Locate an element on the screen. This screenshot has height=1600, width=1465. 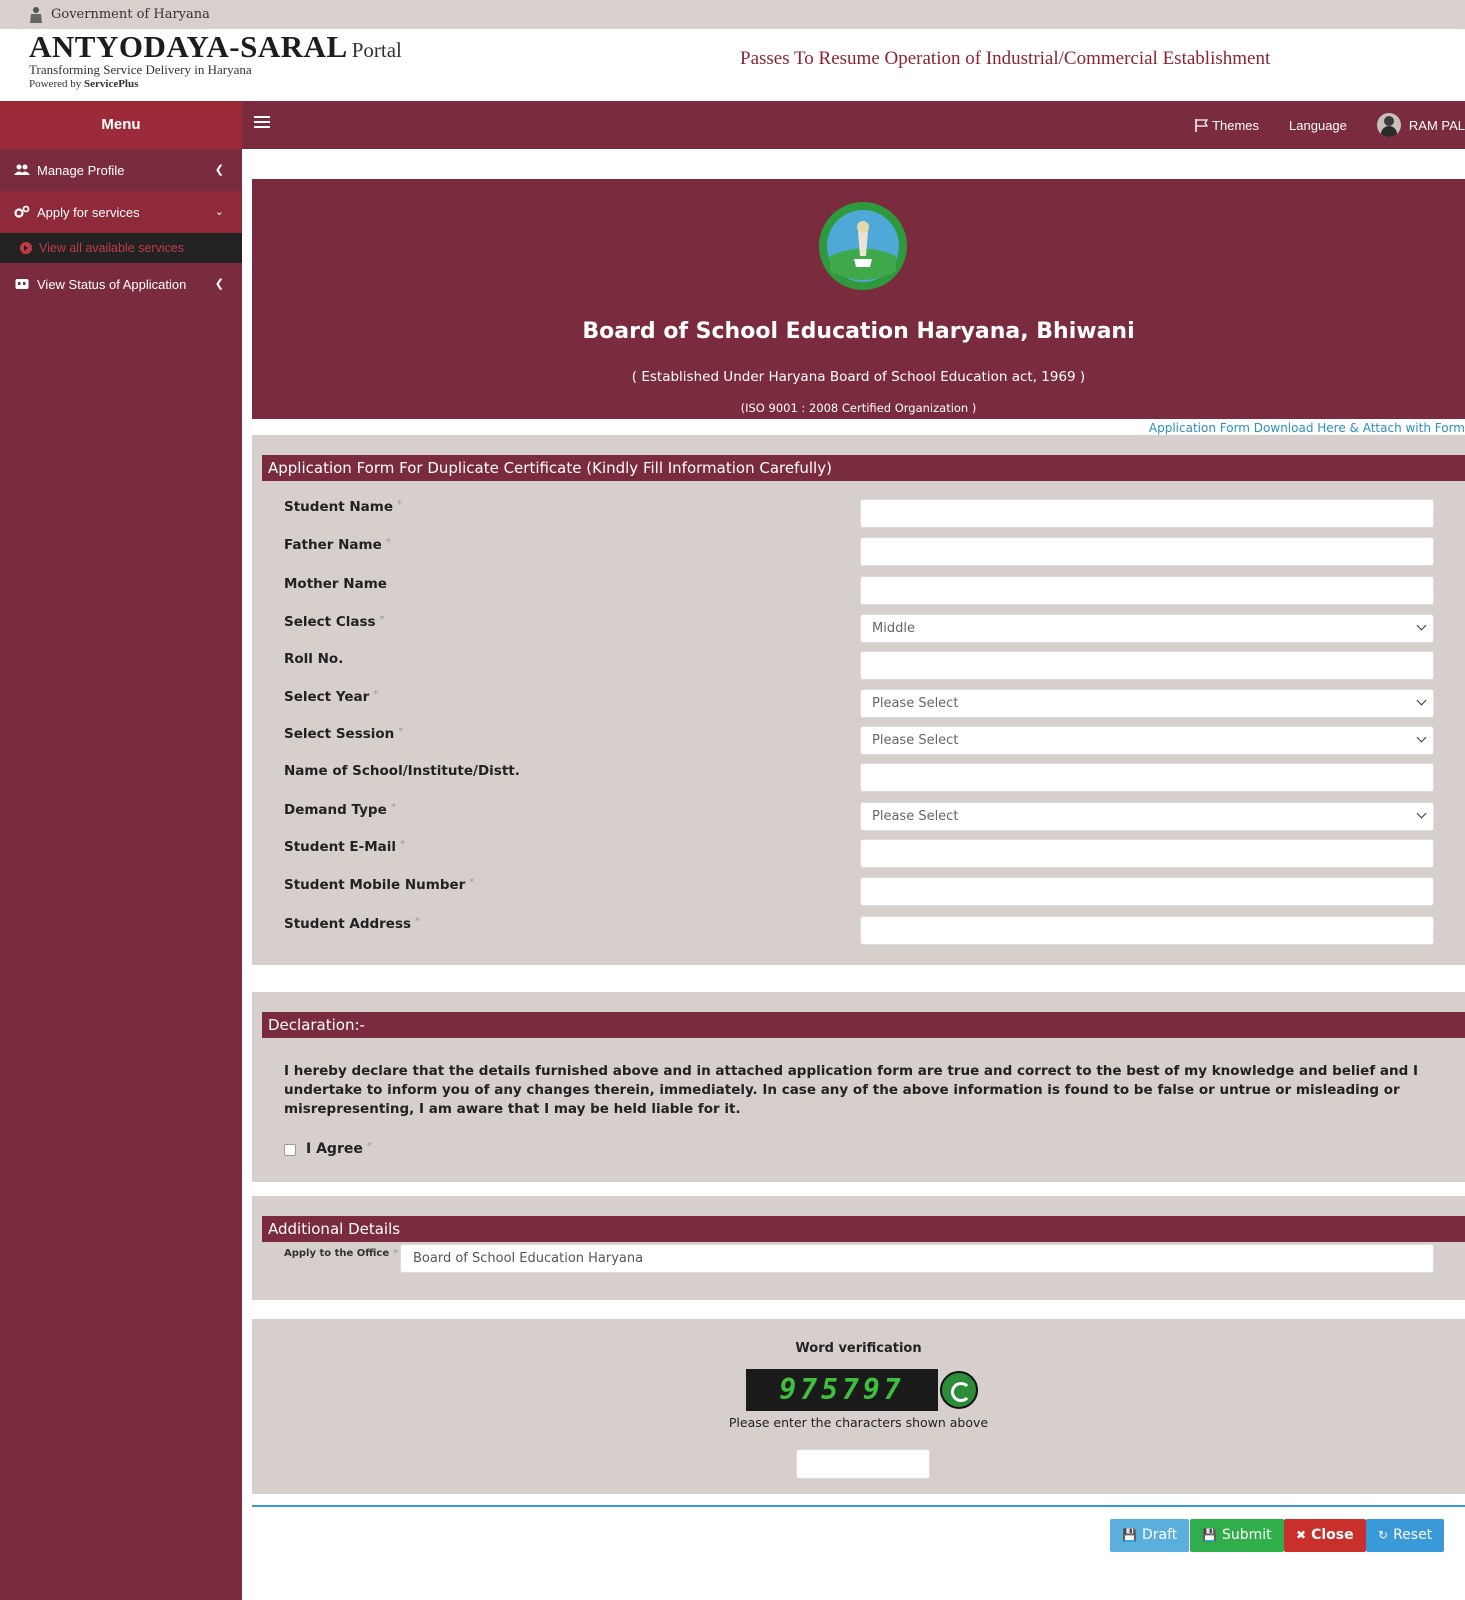
language-menu: Language is located at coordinates (1318, 125).